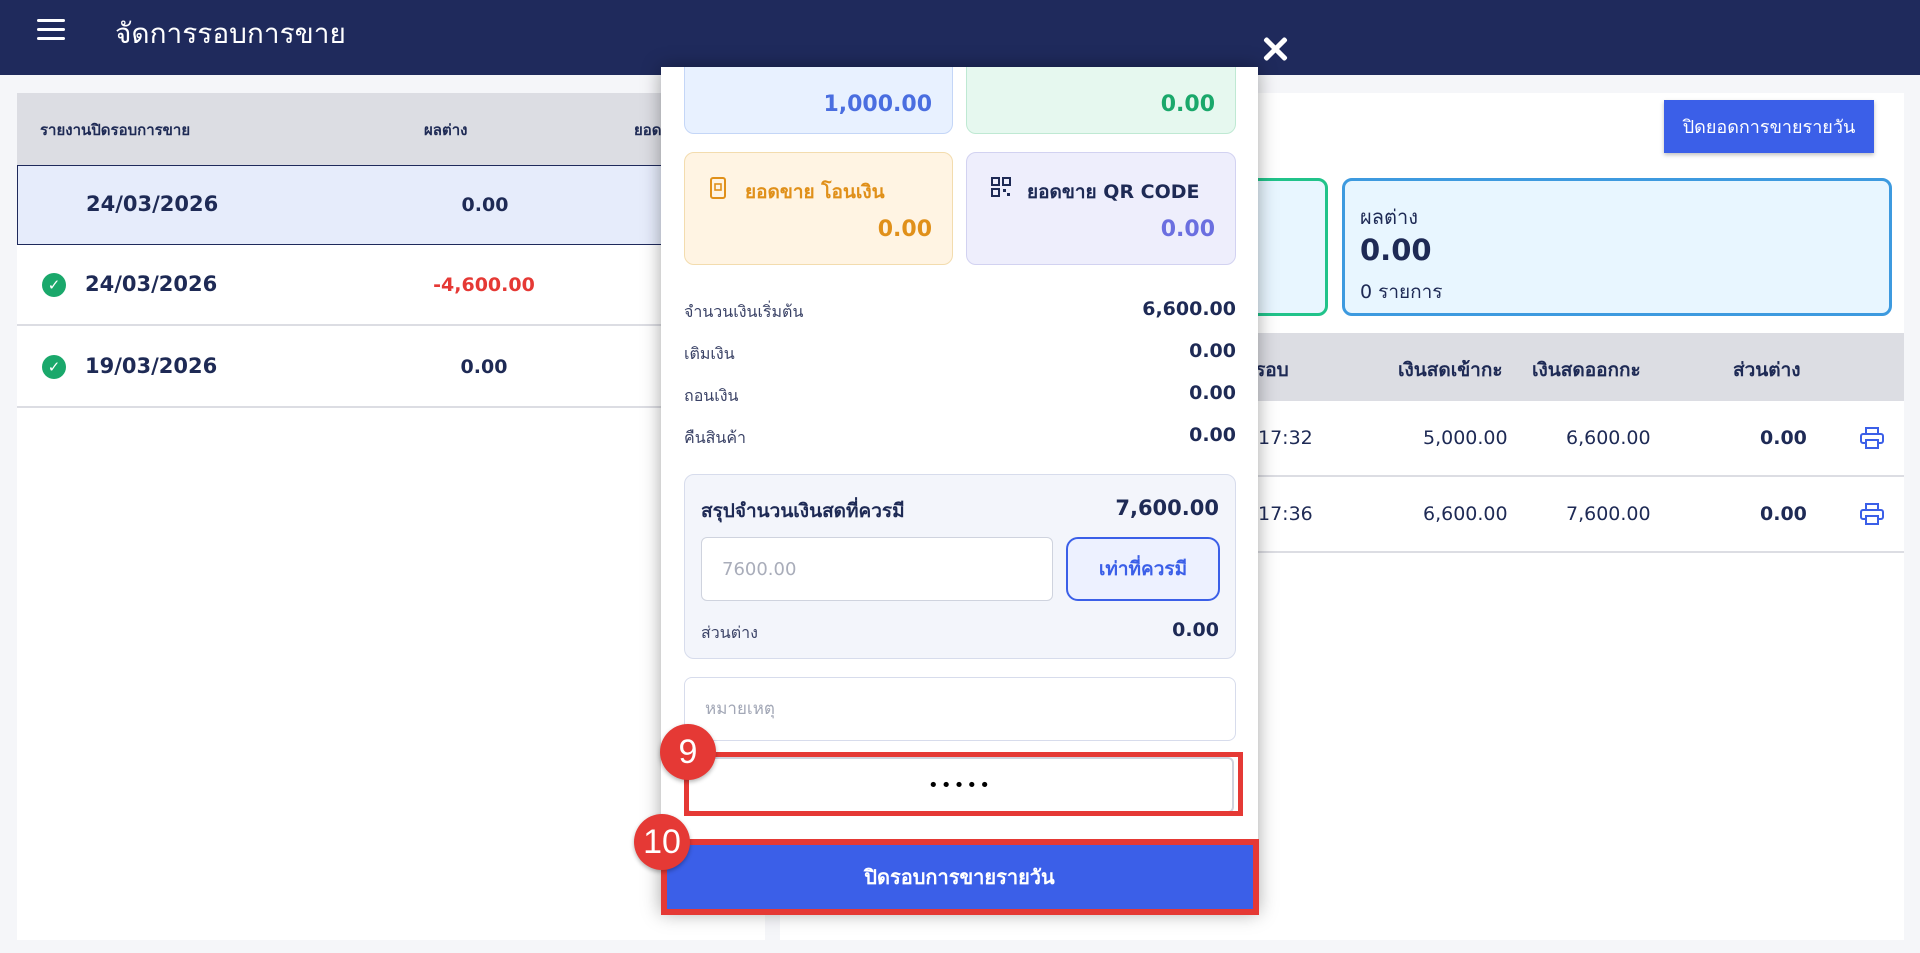  Describe the element at coordinates (1586, 370) in the screenshot. I see `column-header-cash-out: เงินสดออกกะ` at that location.